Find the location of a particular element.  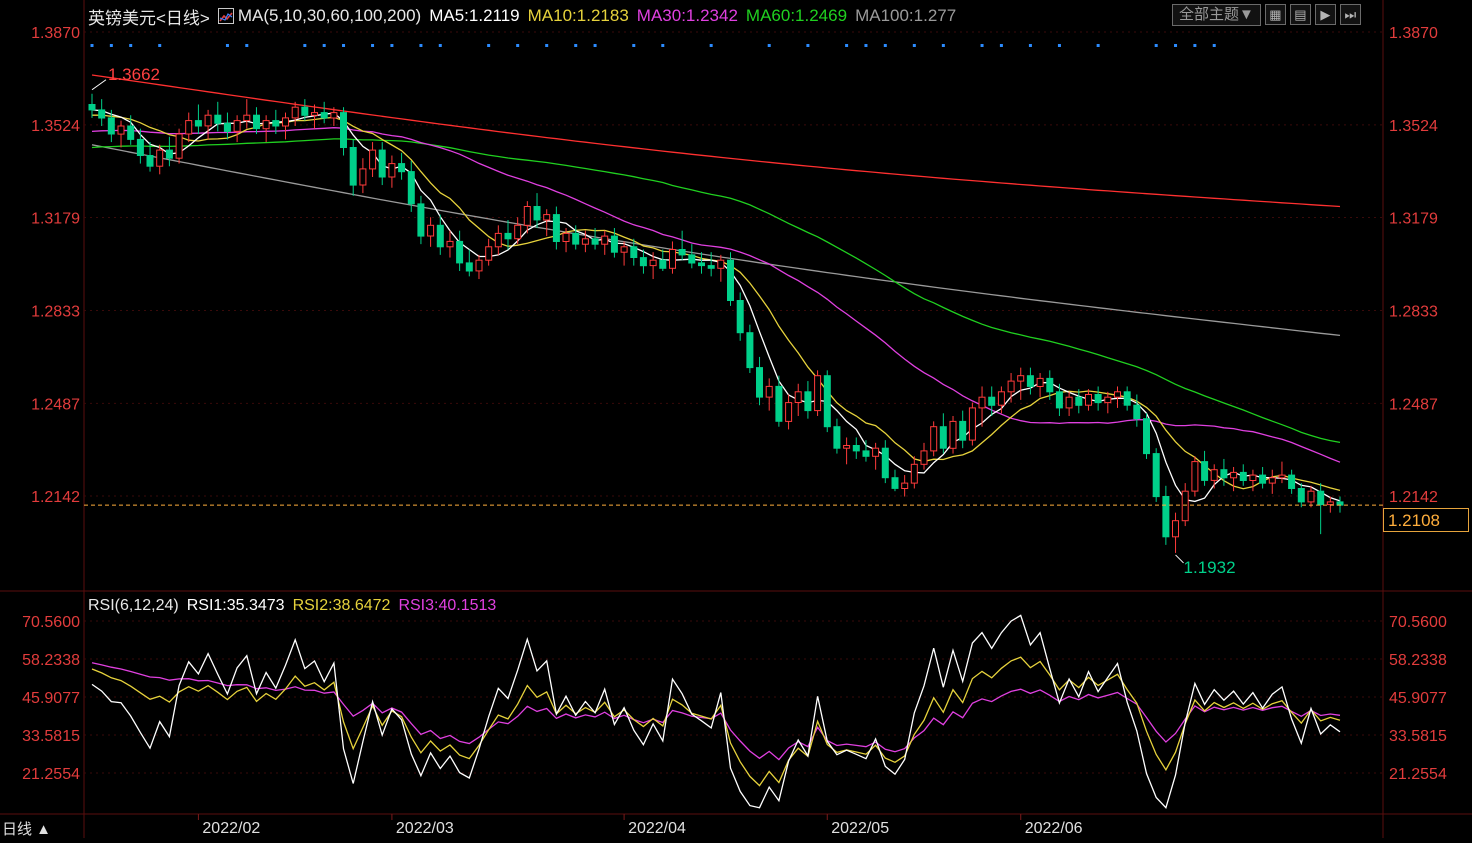

period-switch: 日线 ▲ is located at coordinates (26, 828).